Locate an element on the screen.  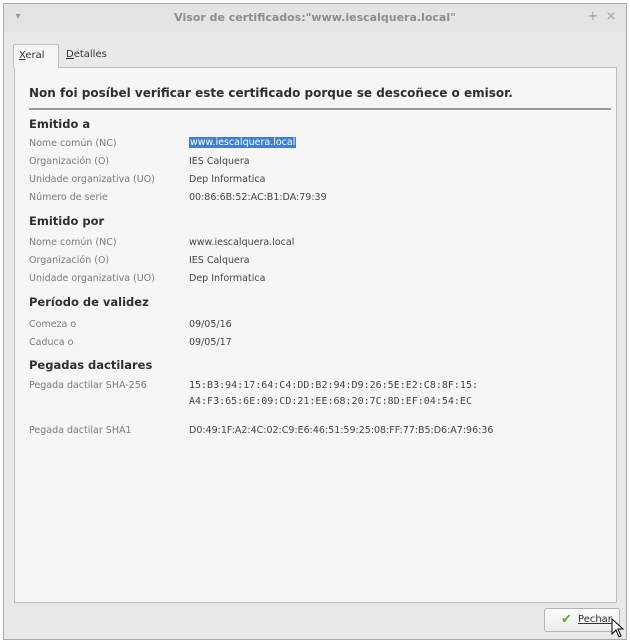
close-button: ✔ Pechar is located at coordinates (582, 620).